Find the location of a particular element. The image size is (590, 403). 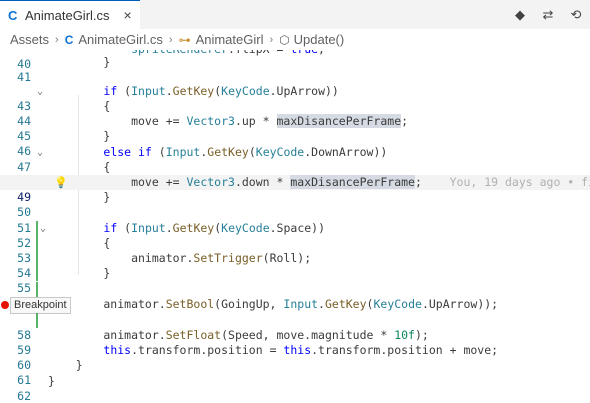

code-text: if (Input.GetKey(KeyCode.UpArrow)) is located at coordinates (221, 91).